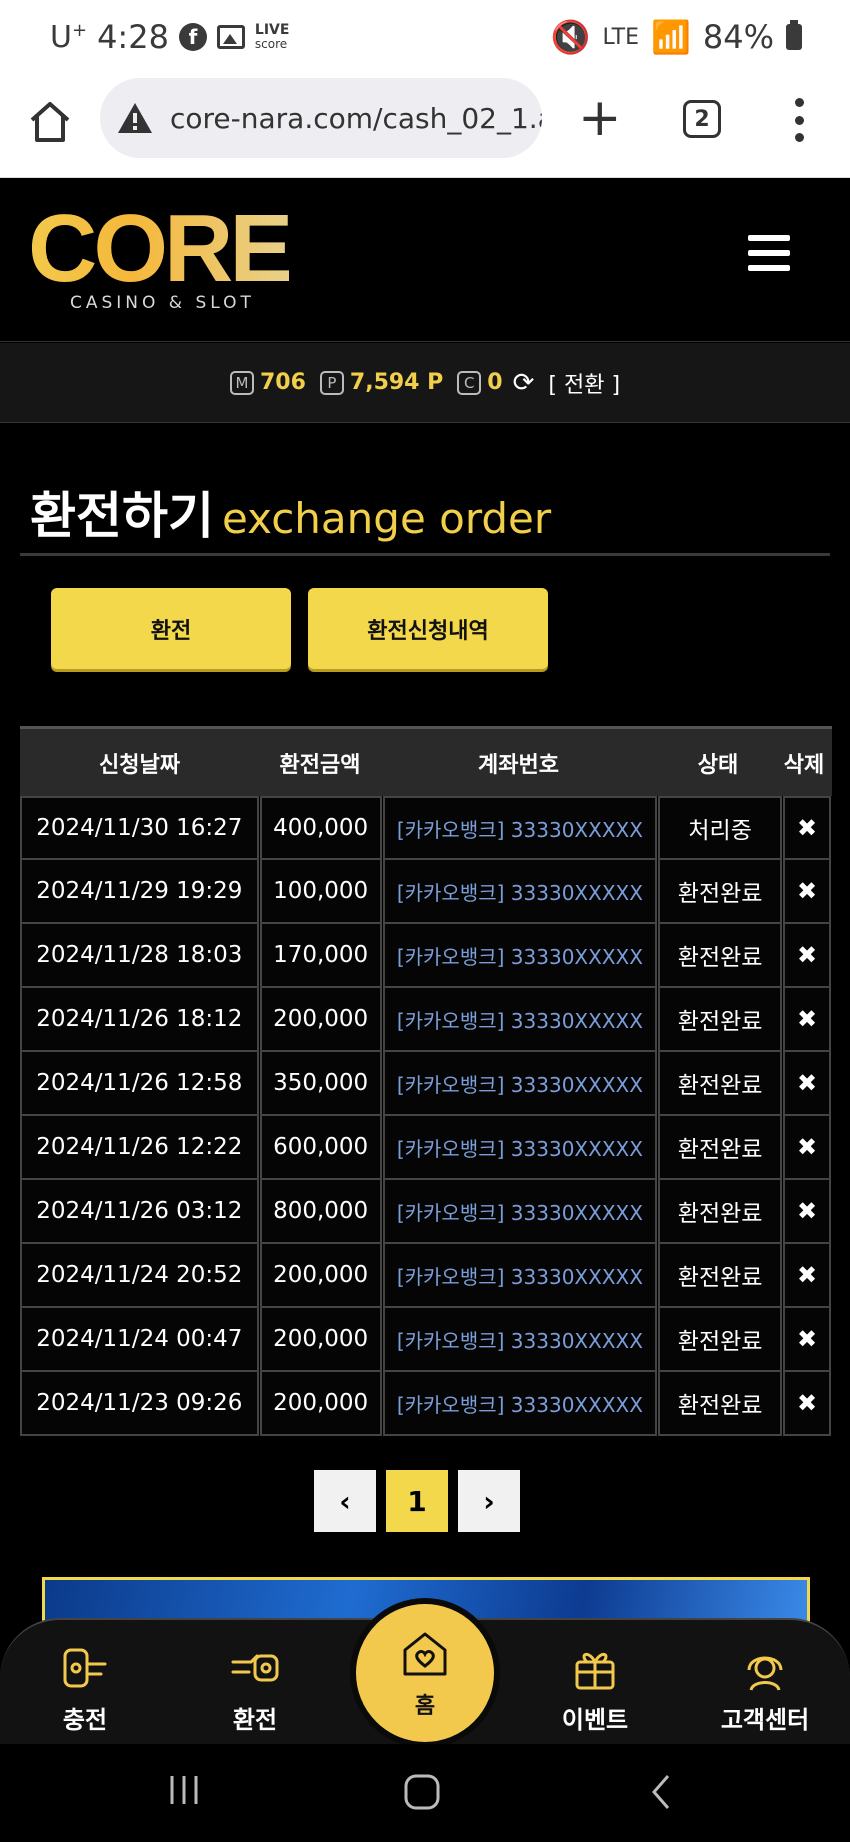  What do you see at coordinates (267, 382) in the screenshot?
I see `money-balance: M 706` at bounding box center [267, 382].